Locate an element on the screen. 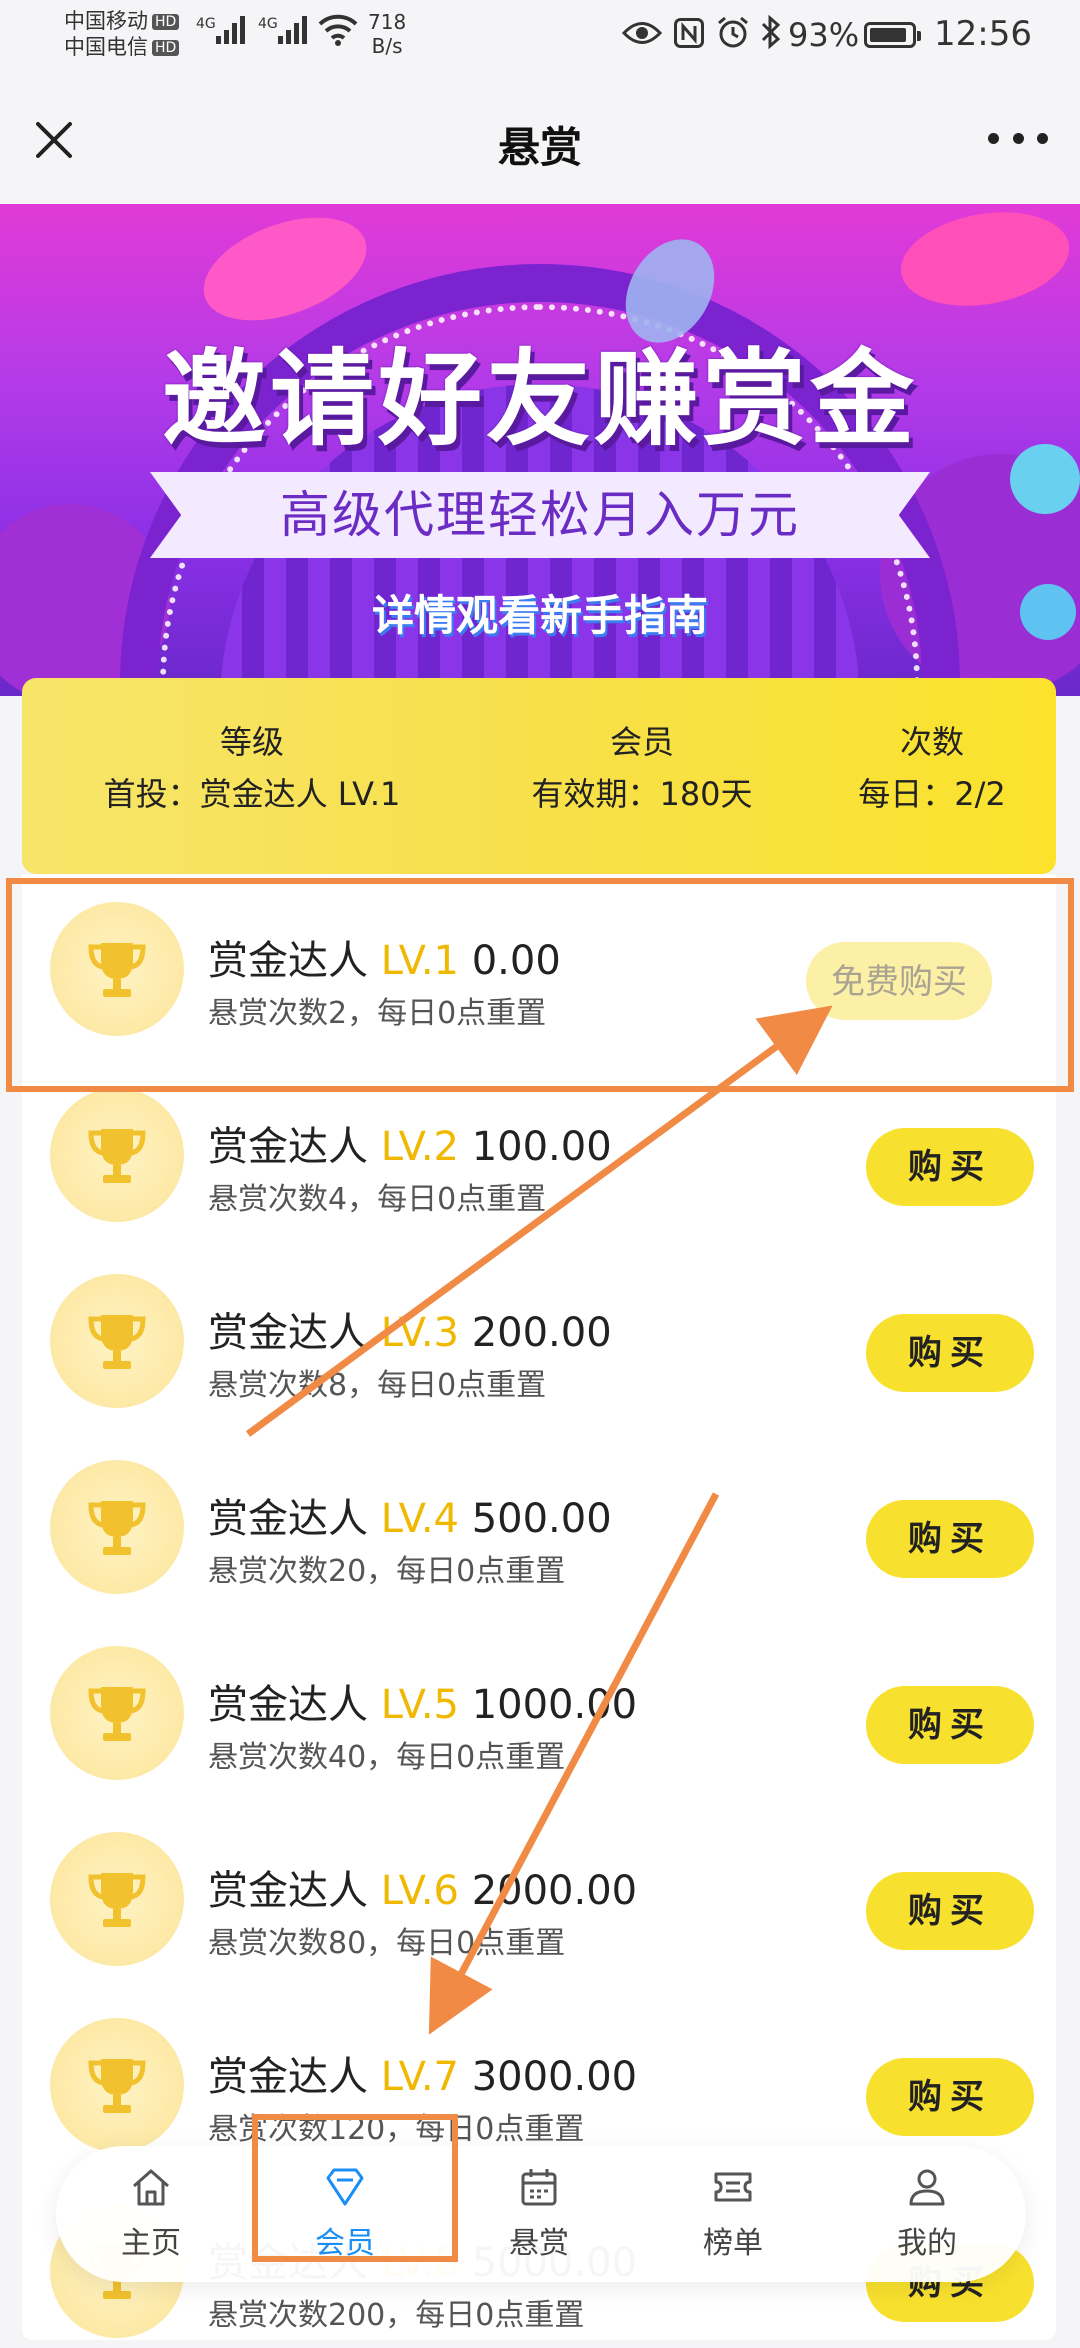 The height and width of the screenshot is (2348, 1080). level-description: 悬赏次数40，每日0点重置 is located at coordinates (387, 1757).